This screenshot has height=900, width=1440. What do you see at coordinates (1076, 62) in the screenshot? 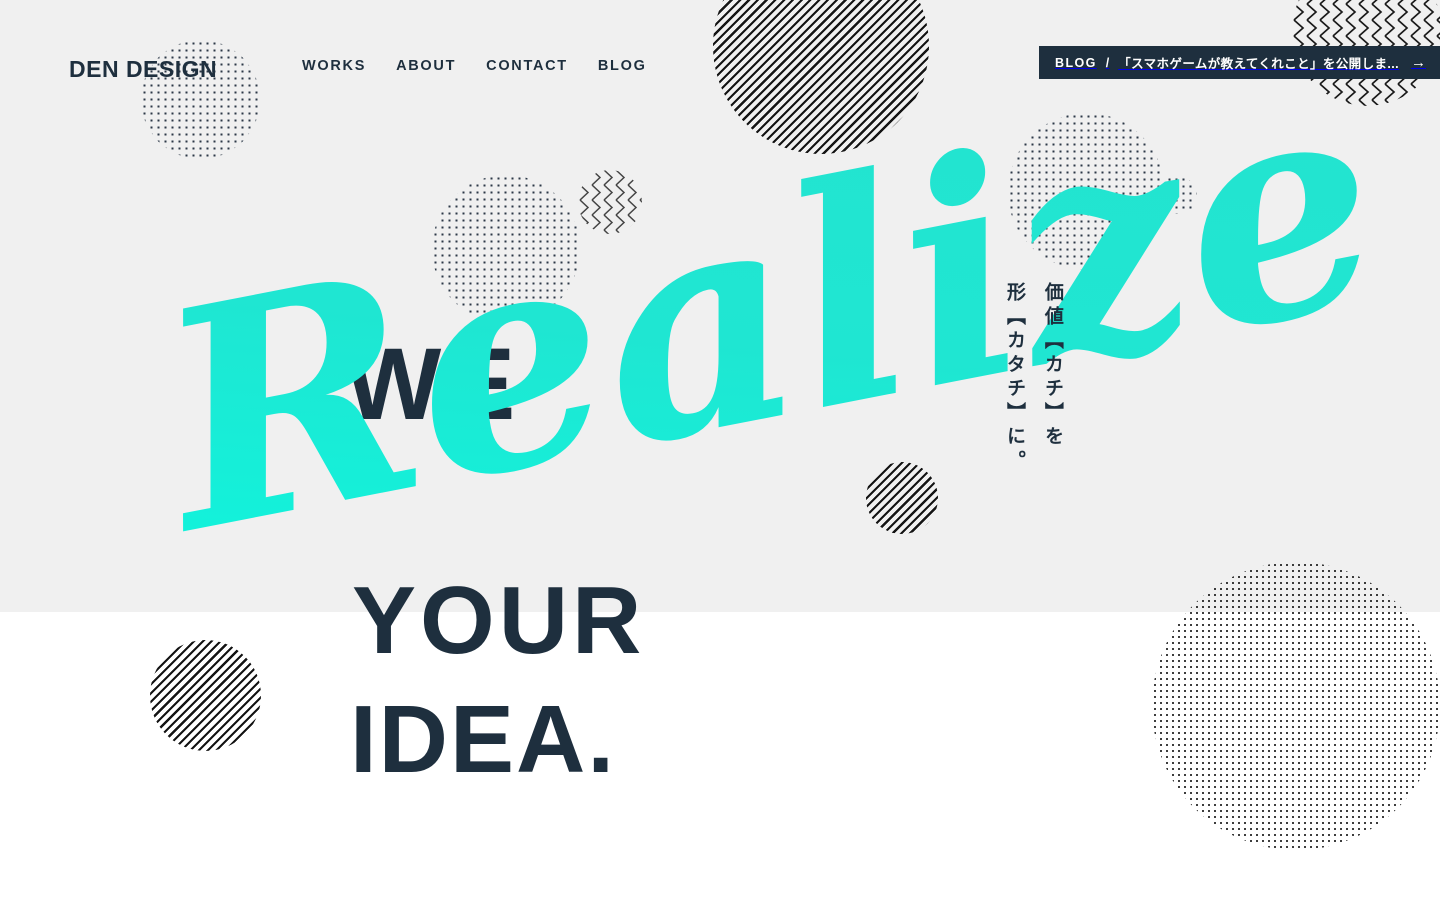
I see `blog-ticker-category: BLOG` at bounding box center [1076, 62].